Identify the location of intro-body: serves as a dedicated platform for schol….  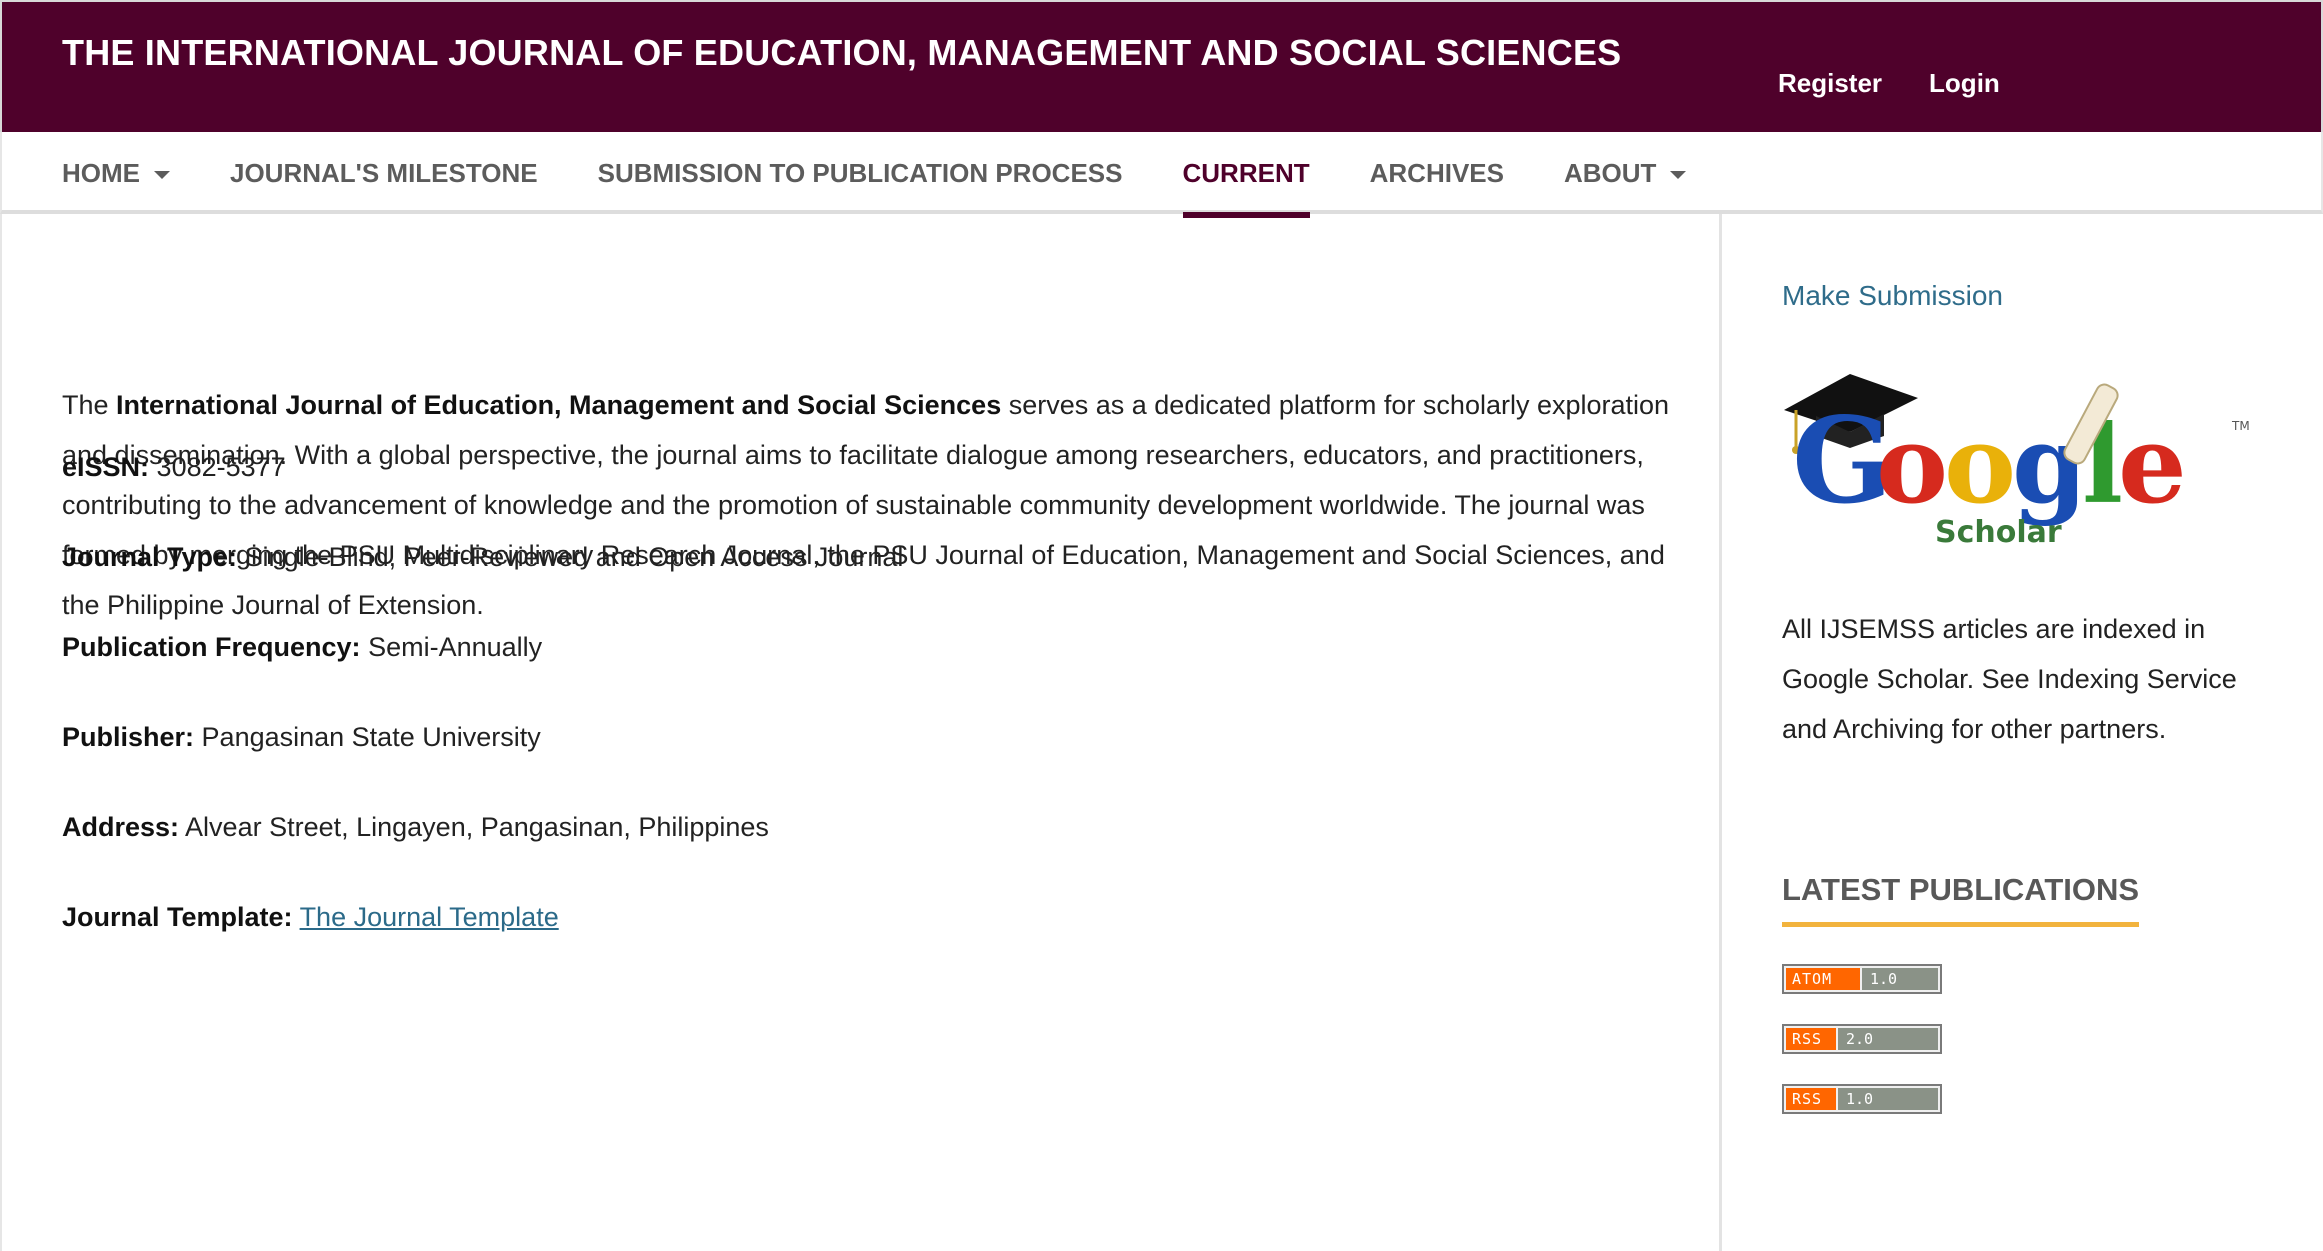
(866, 505).